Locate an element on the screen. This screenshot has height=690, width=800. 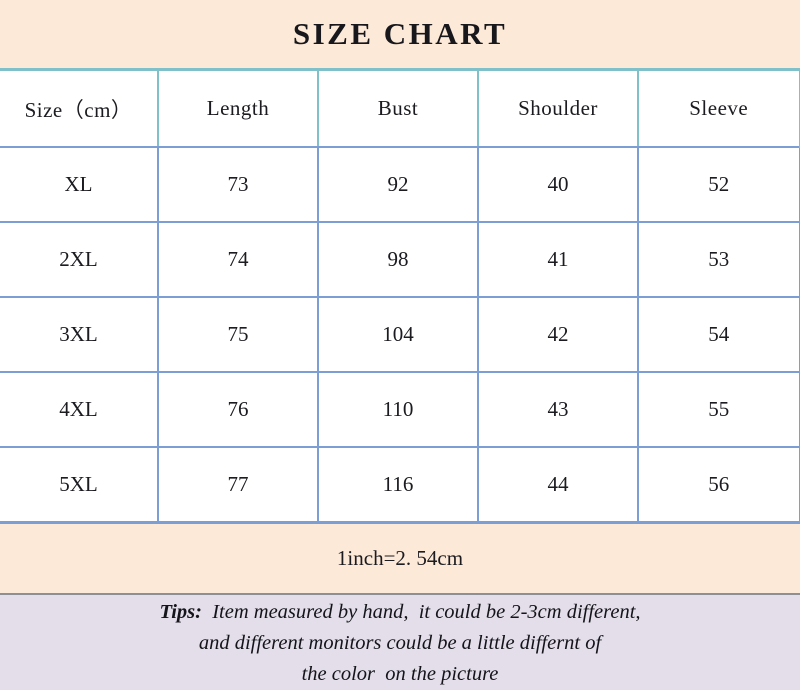
title-banner: SIZE CHART is located at coordinates (400, 34).